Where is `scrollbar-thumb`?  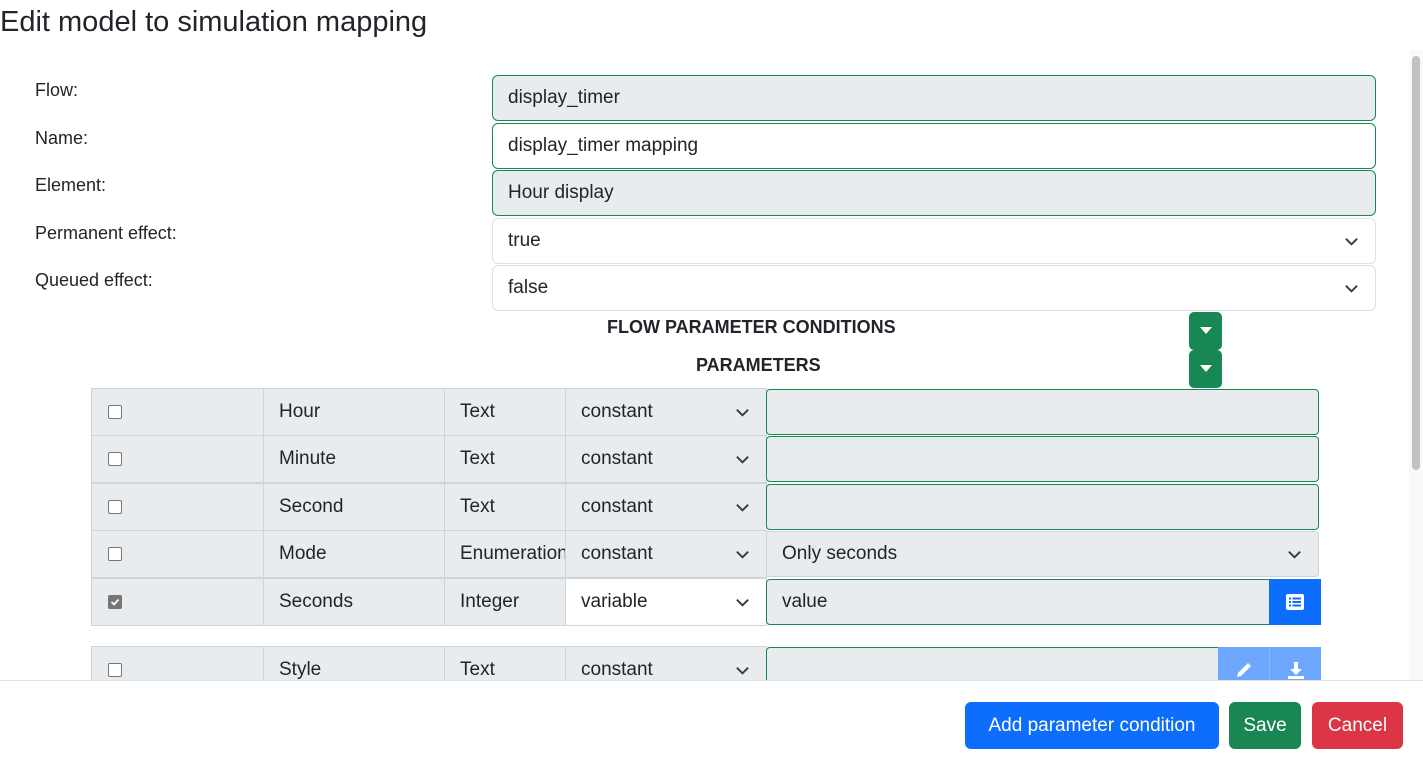 scrollbar-thumb is located at coordinates (1416, 263).